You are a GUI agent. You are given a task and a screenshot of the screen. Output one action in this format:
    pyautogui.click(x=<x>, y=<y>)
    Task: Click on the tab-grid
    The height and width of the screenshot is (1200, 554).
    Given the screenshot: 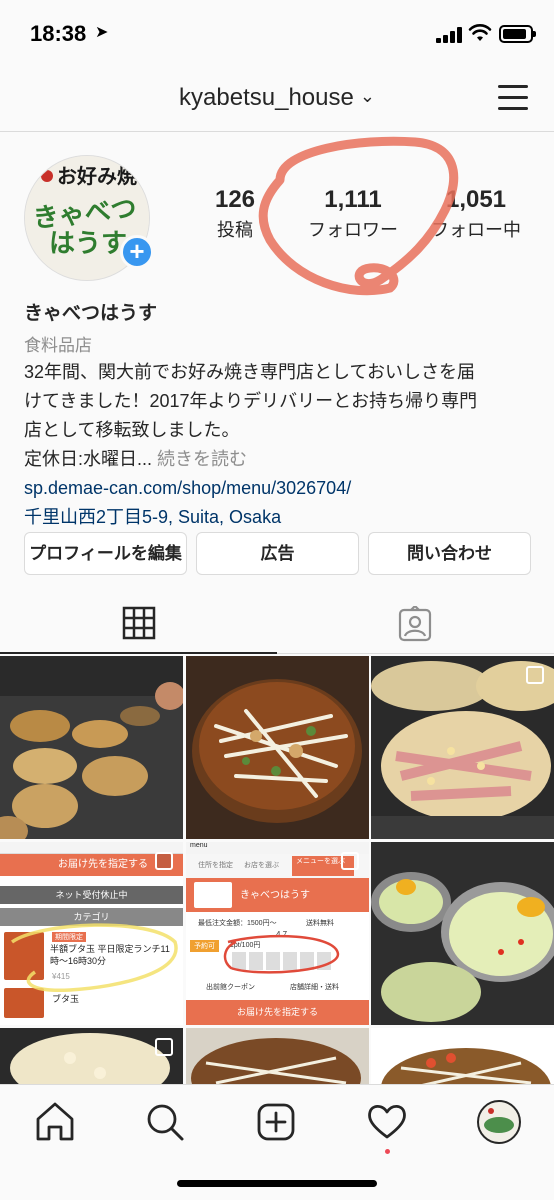 What is the action you would take?
    pyautogui.click(x=138, y=625)
    